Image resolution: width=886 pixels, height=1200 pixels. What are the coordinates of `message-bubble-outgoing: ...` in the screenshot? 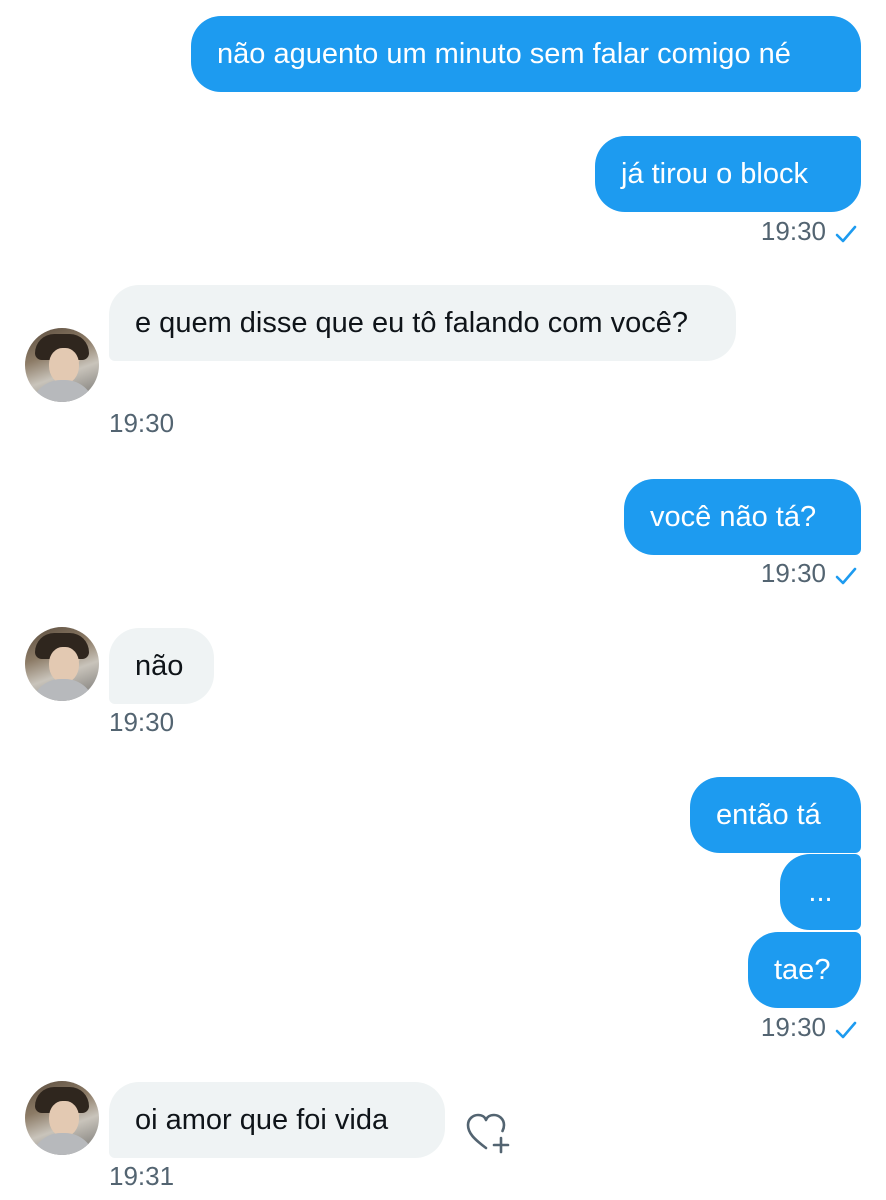 It's located at (820, 892).